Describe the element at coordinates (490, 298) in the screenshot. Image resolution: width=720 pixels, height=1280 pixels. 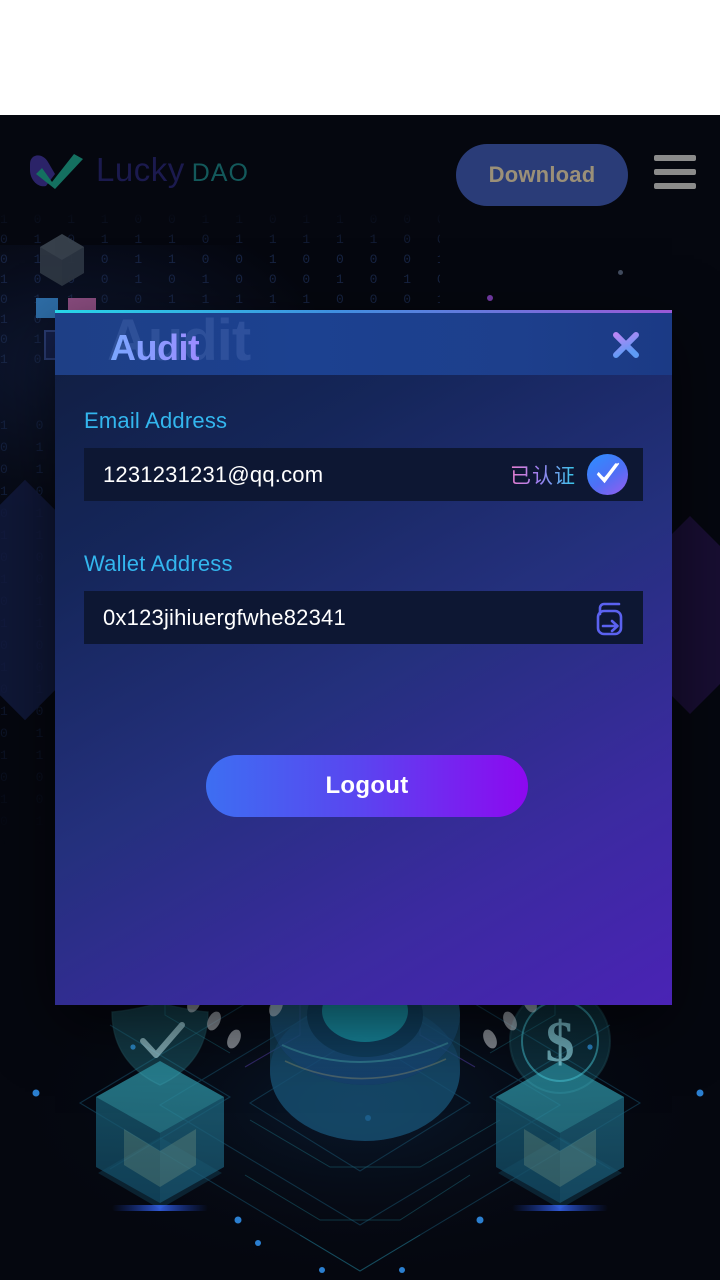
I see `dot-decoration-violet` at that location.